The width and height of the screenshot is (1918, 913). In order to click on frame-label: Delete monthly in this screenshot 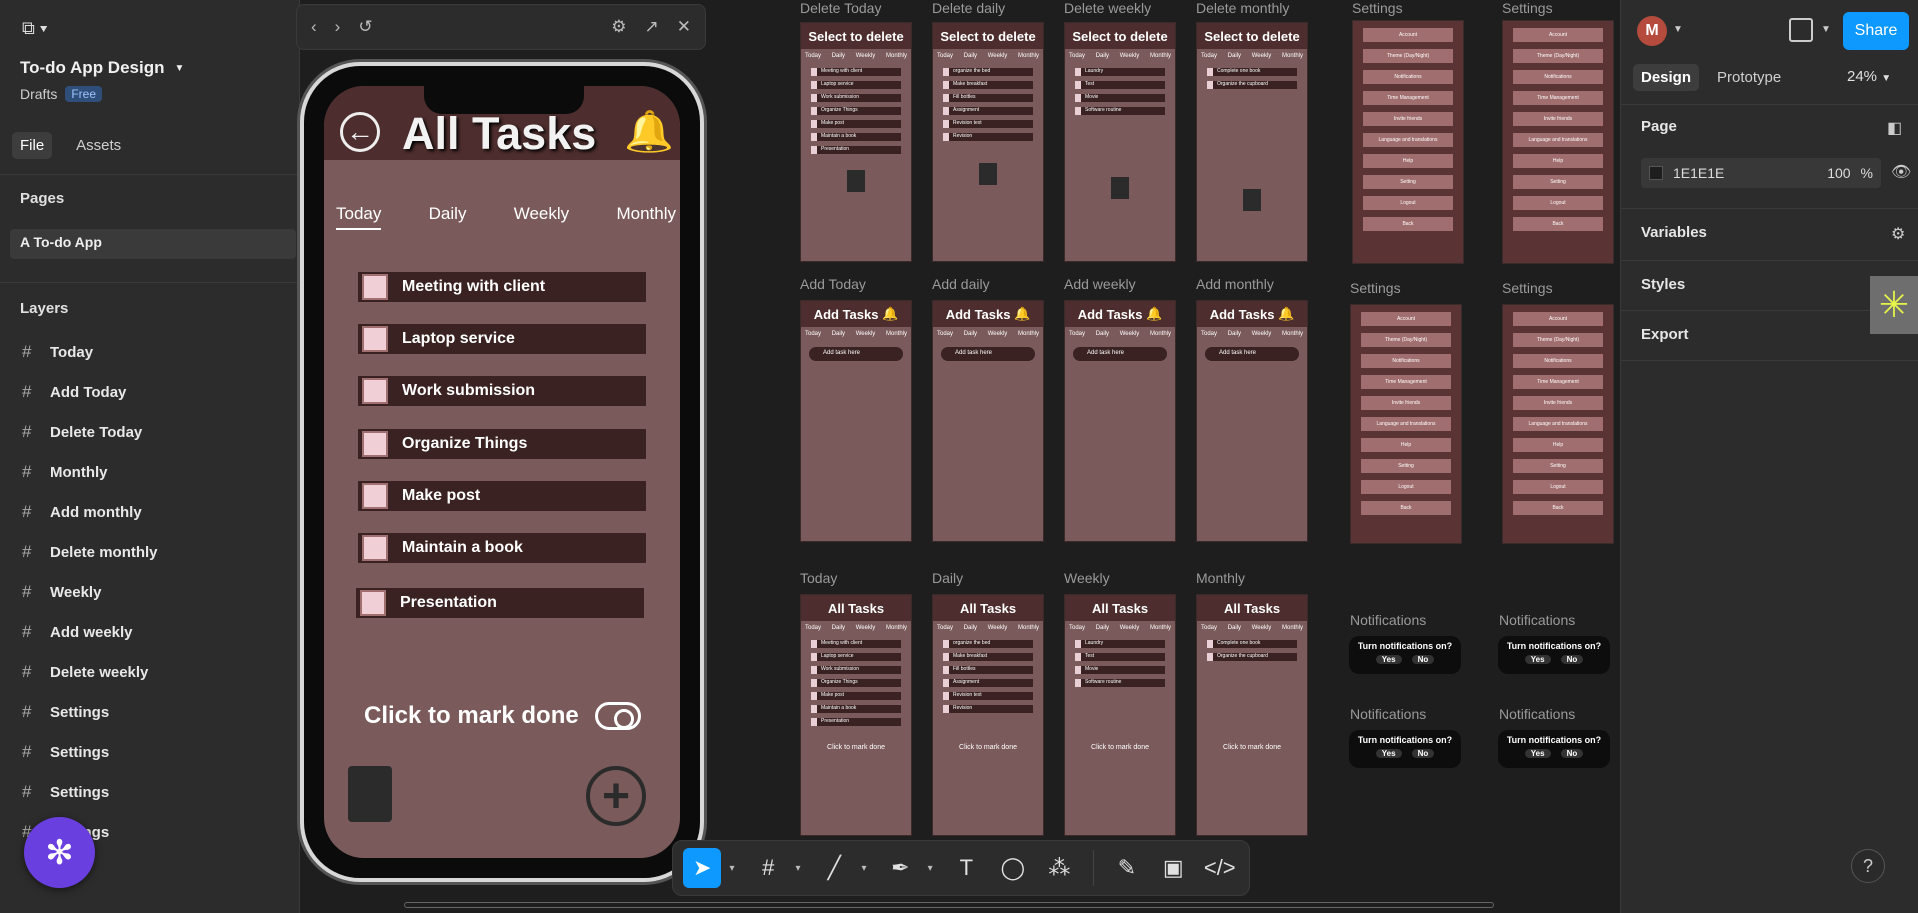, I will do `click(1242, 8)`.